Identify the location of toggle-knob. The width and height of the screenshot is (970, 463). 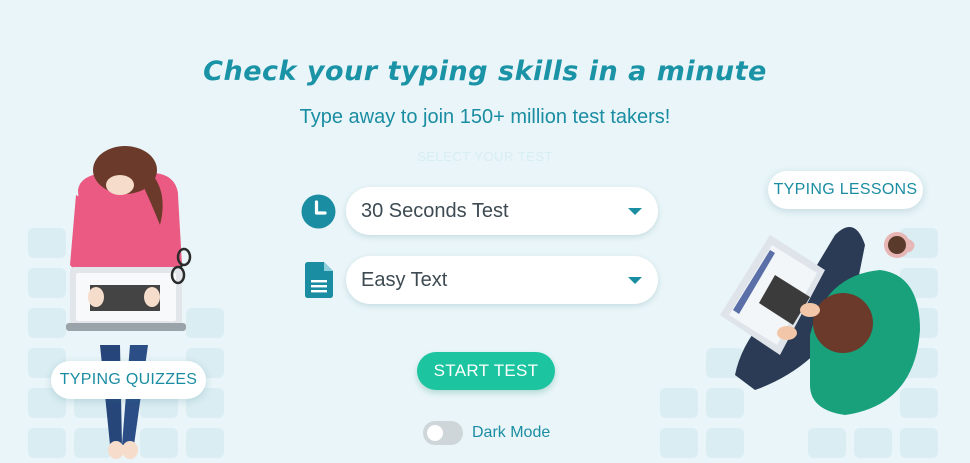
(435, 433).